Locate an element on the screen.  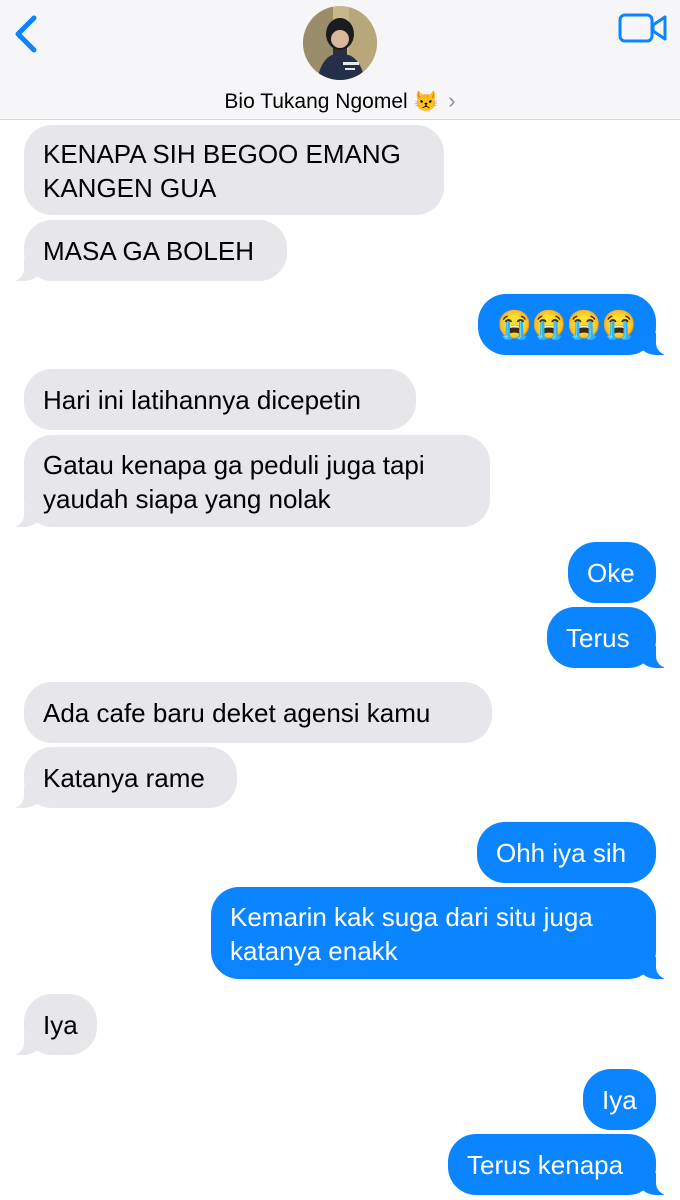
back-button is located at coordinates (28, 34).